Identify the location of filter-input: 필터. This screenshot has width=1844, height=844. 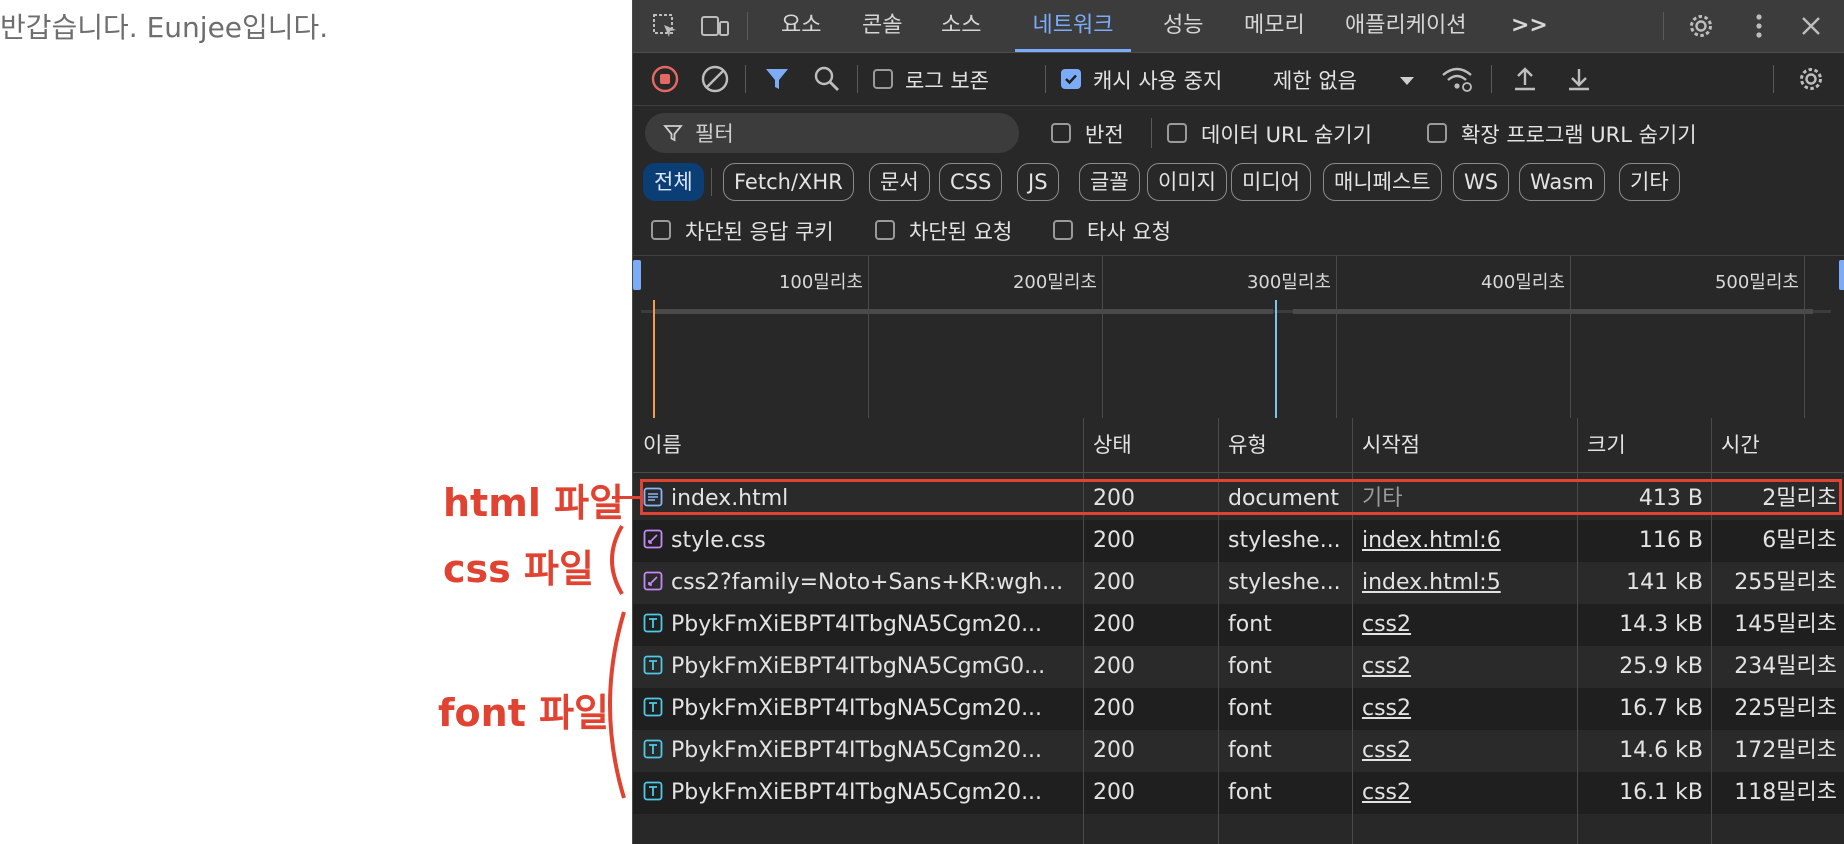
(832, 133).